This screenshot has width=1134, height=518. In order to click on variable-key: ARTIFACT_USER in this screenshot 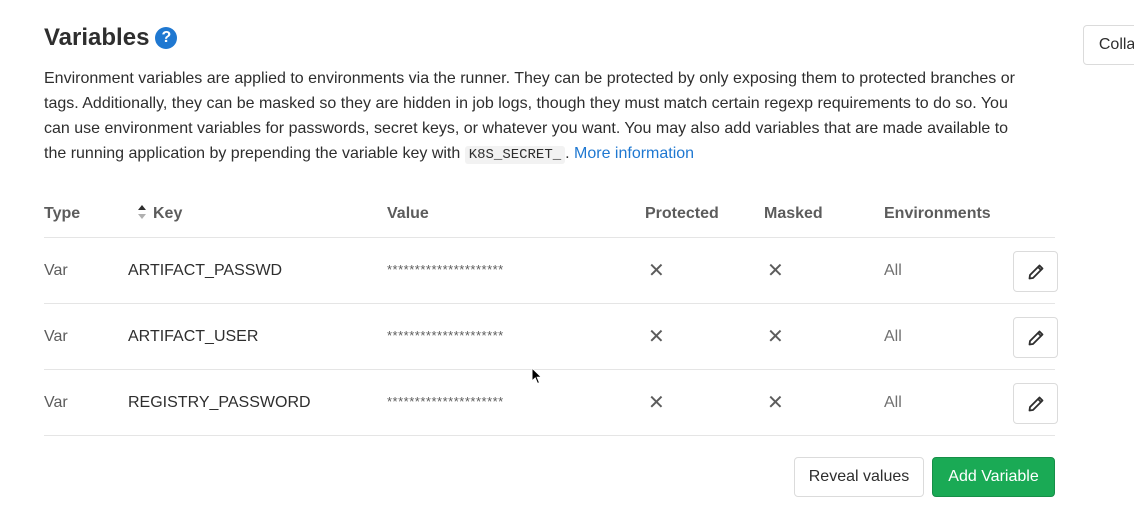, I will do `click(193, 336)`.